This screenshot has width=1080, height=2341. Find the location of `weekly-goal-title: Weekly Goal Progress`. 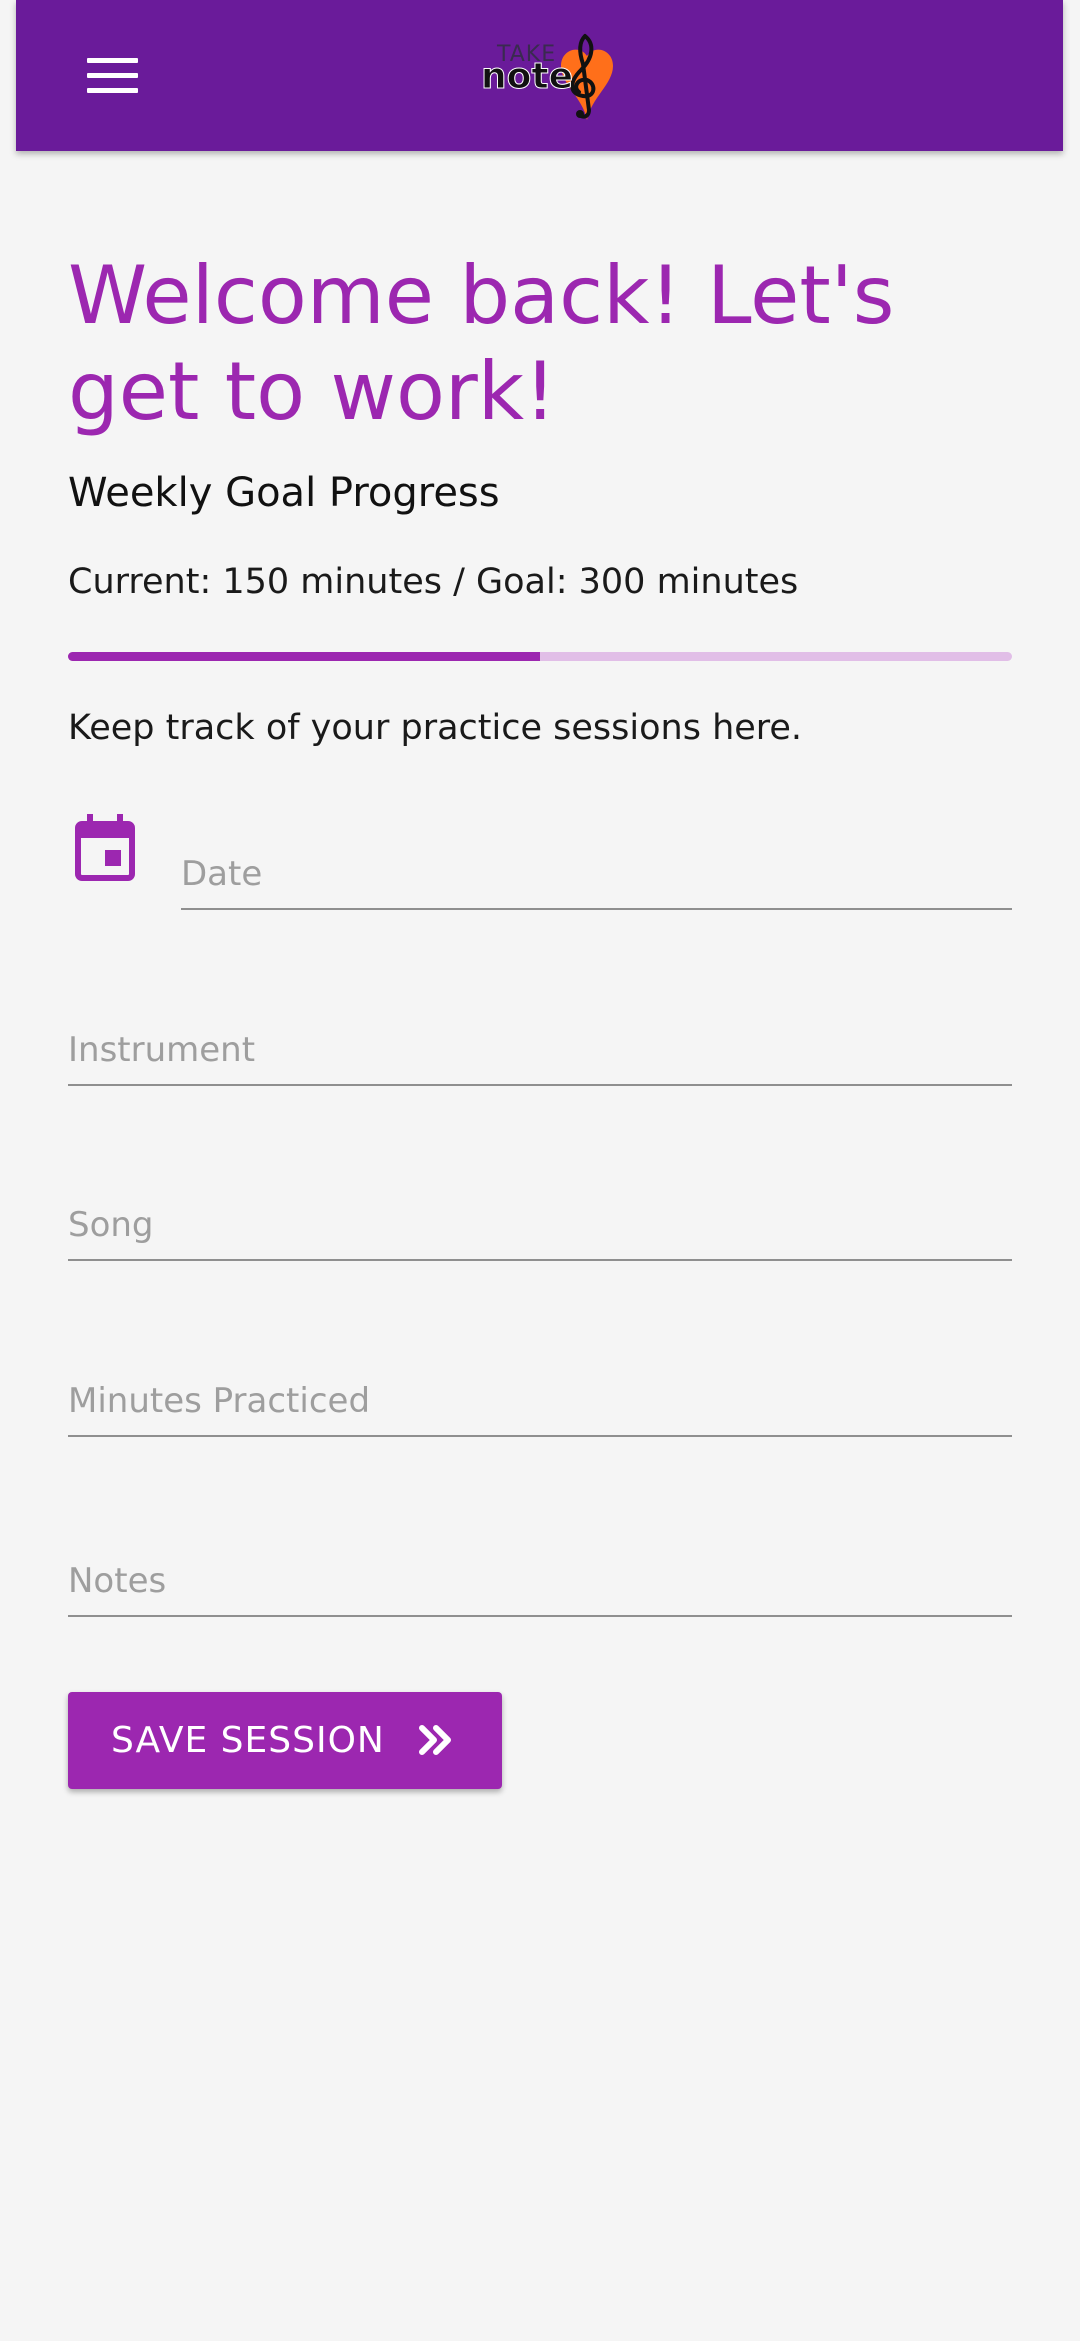

weekly-goal-title: Weekly Goal Progress is located at coordinates (284, 493).